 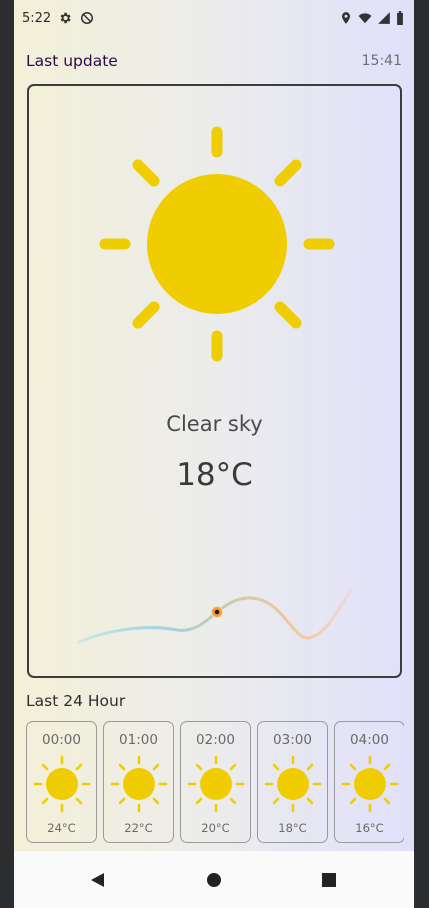 I want to click on hour-time: 01:00, so click(x=138, y=740).